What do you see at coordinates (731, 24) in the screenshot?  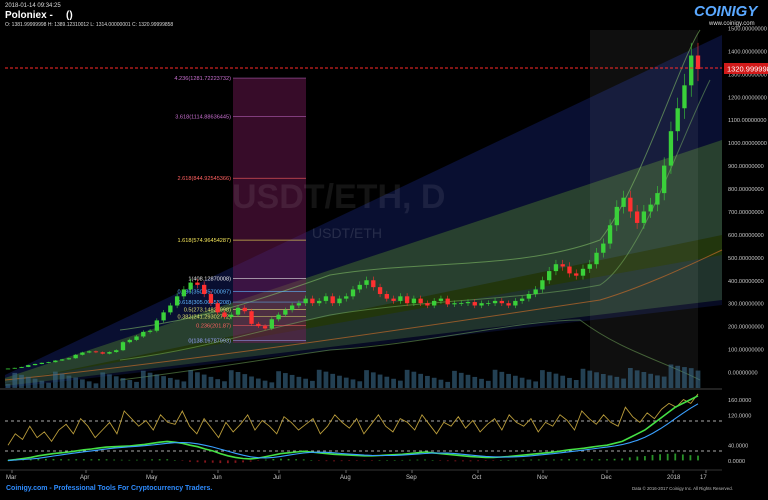 I see `brand-url: www.coinigy.com` at bounding box center [731, 24].